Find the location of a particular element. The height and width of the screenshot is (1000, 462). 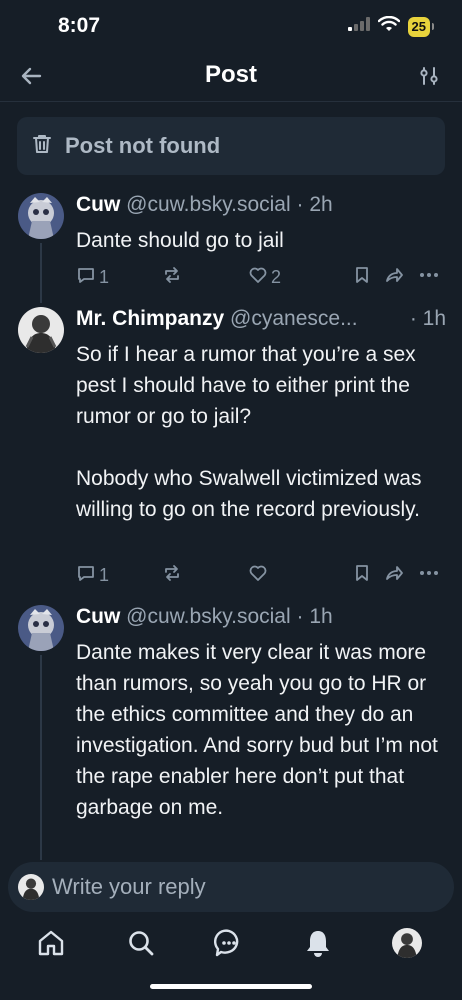

home-indicator is located at coordinates (231, 986).